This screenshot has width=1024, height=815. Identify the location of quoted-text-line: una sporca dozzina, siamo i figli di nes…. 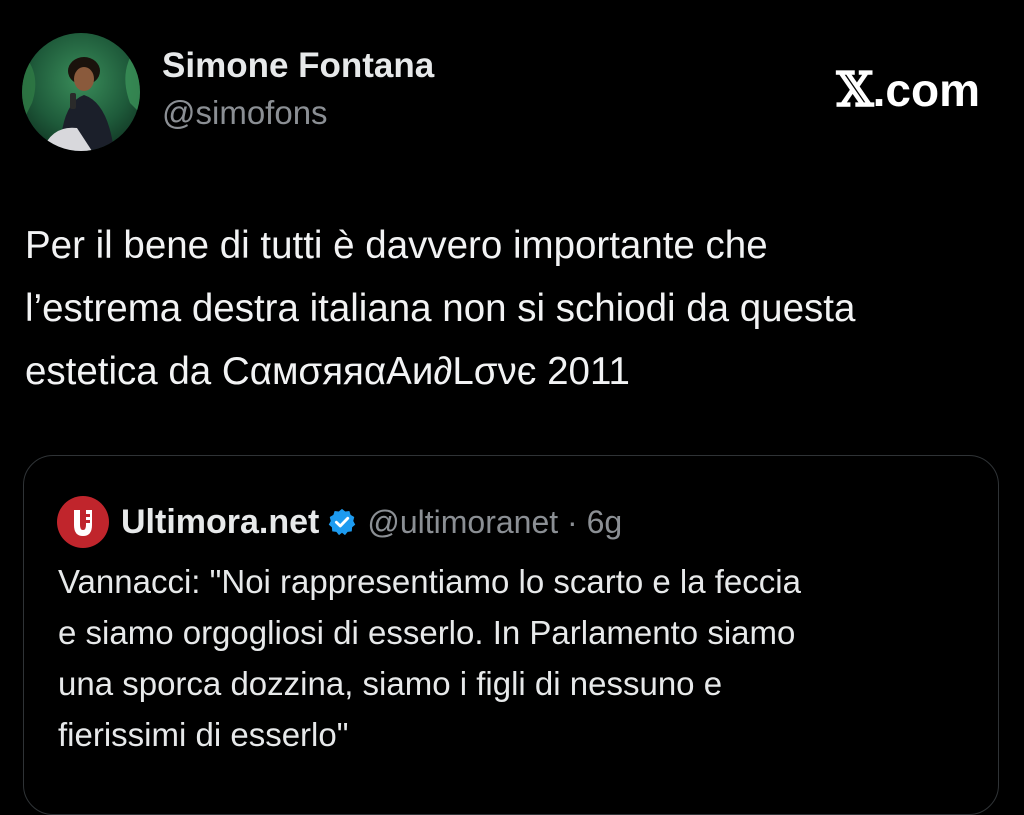
(390, 683).